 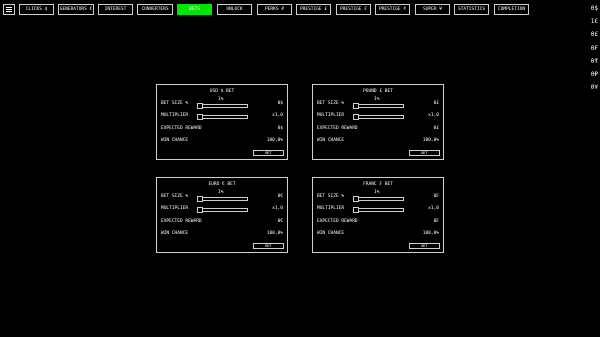 I want to click on bet-size-value: 0$, so click(x=280, y=103).